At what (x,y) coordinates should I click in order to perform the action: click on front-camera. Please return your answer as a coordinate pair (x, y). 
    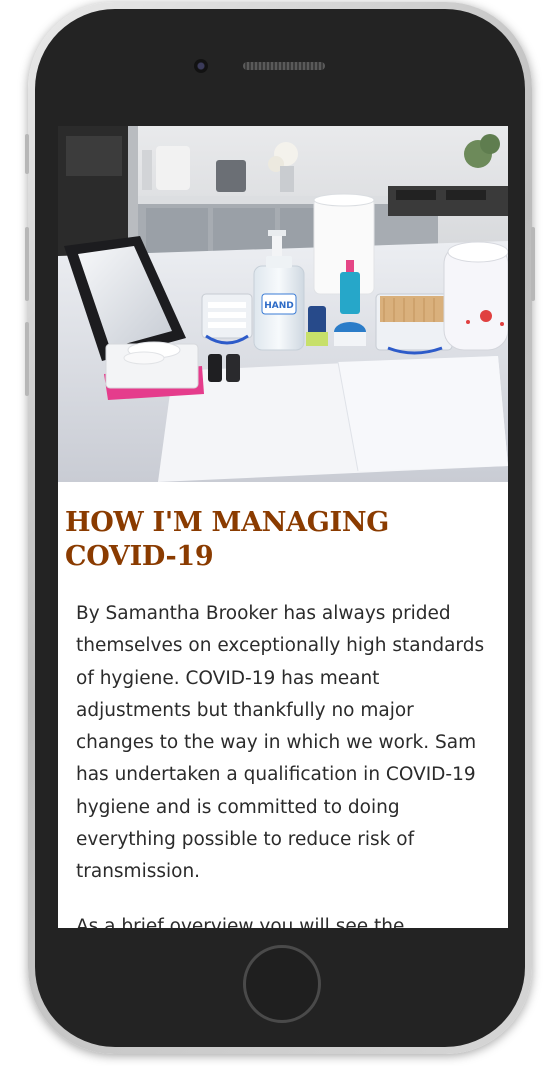
    Looking at the image, I should click on (201, 66).